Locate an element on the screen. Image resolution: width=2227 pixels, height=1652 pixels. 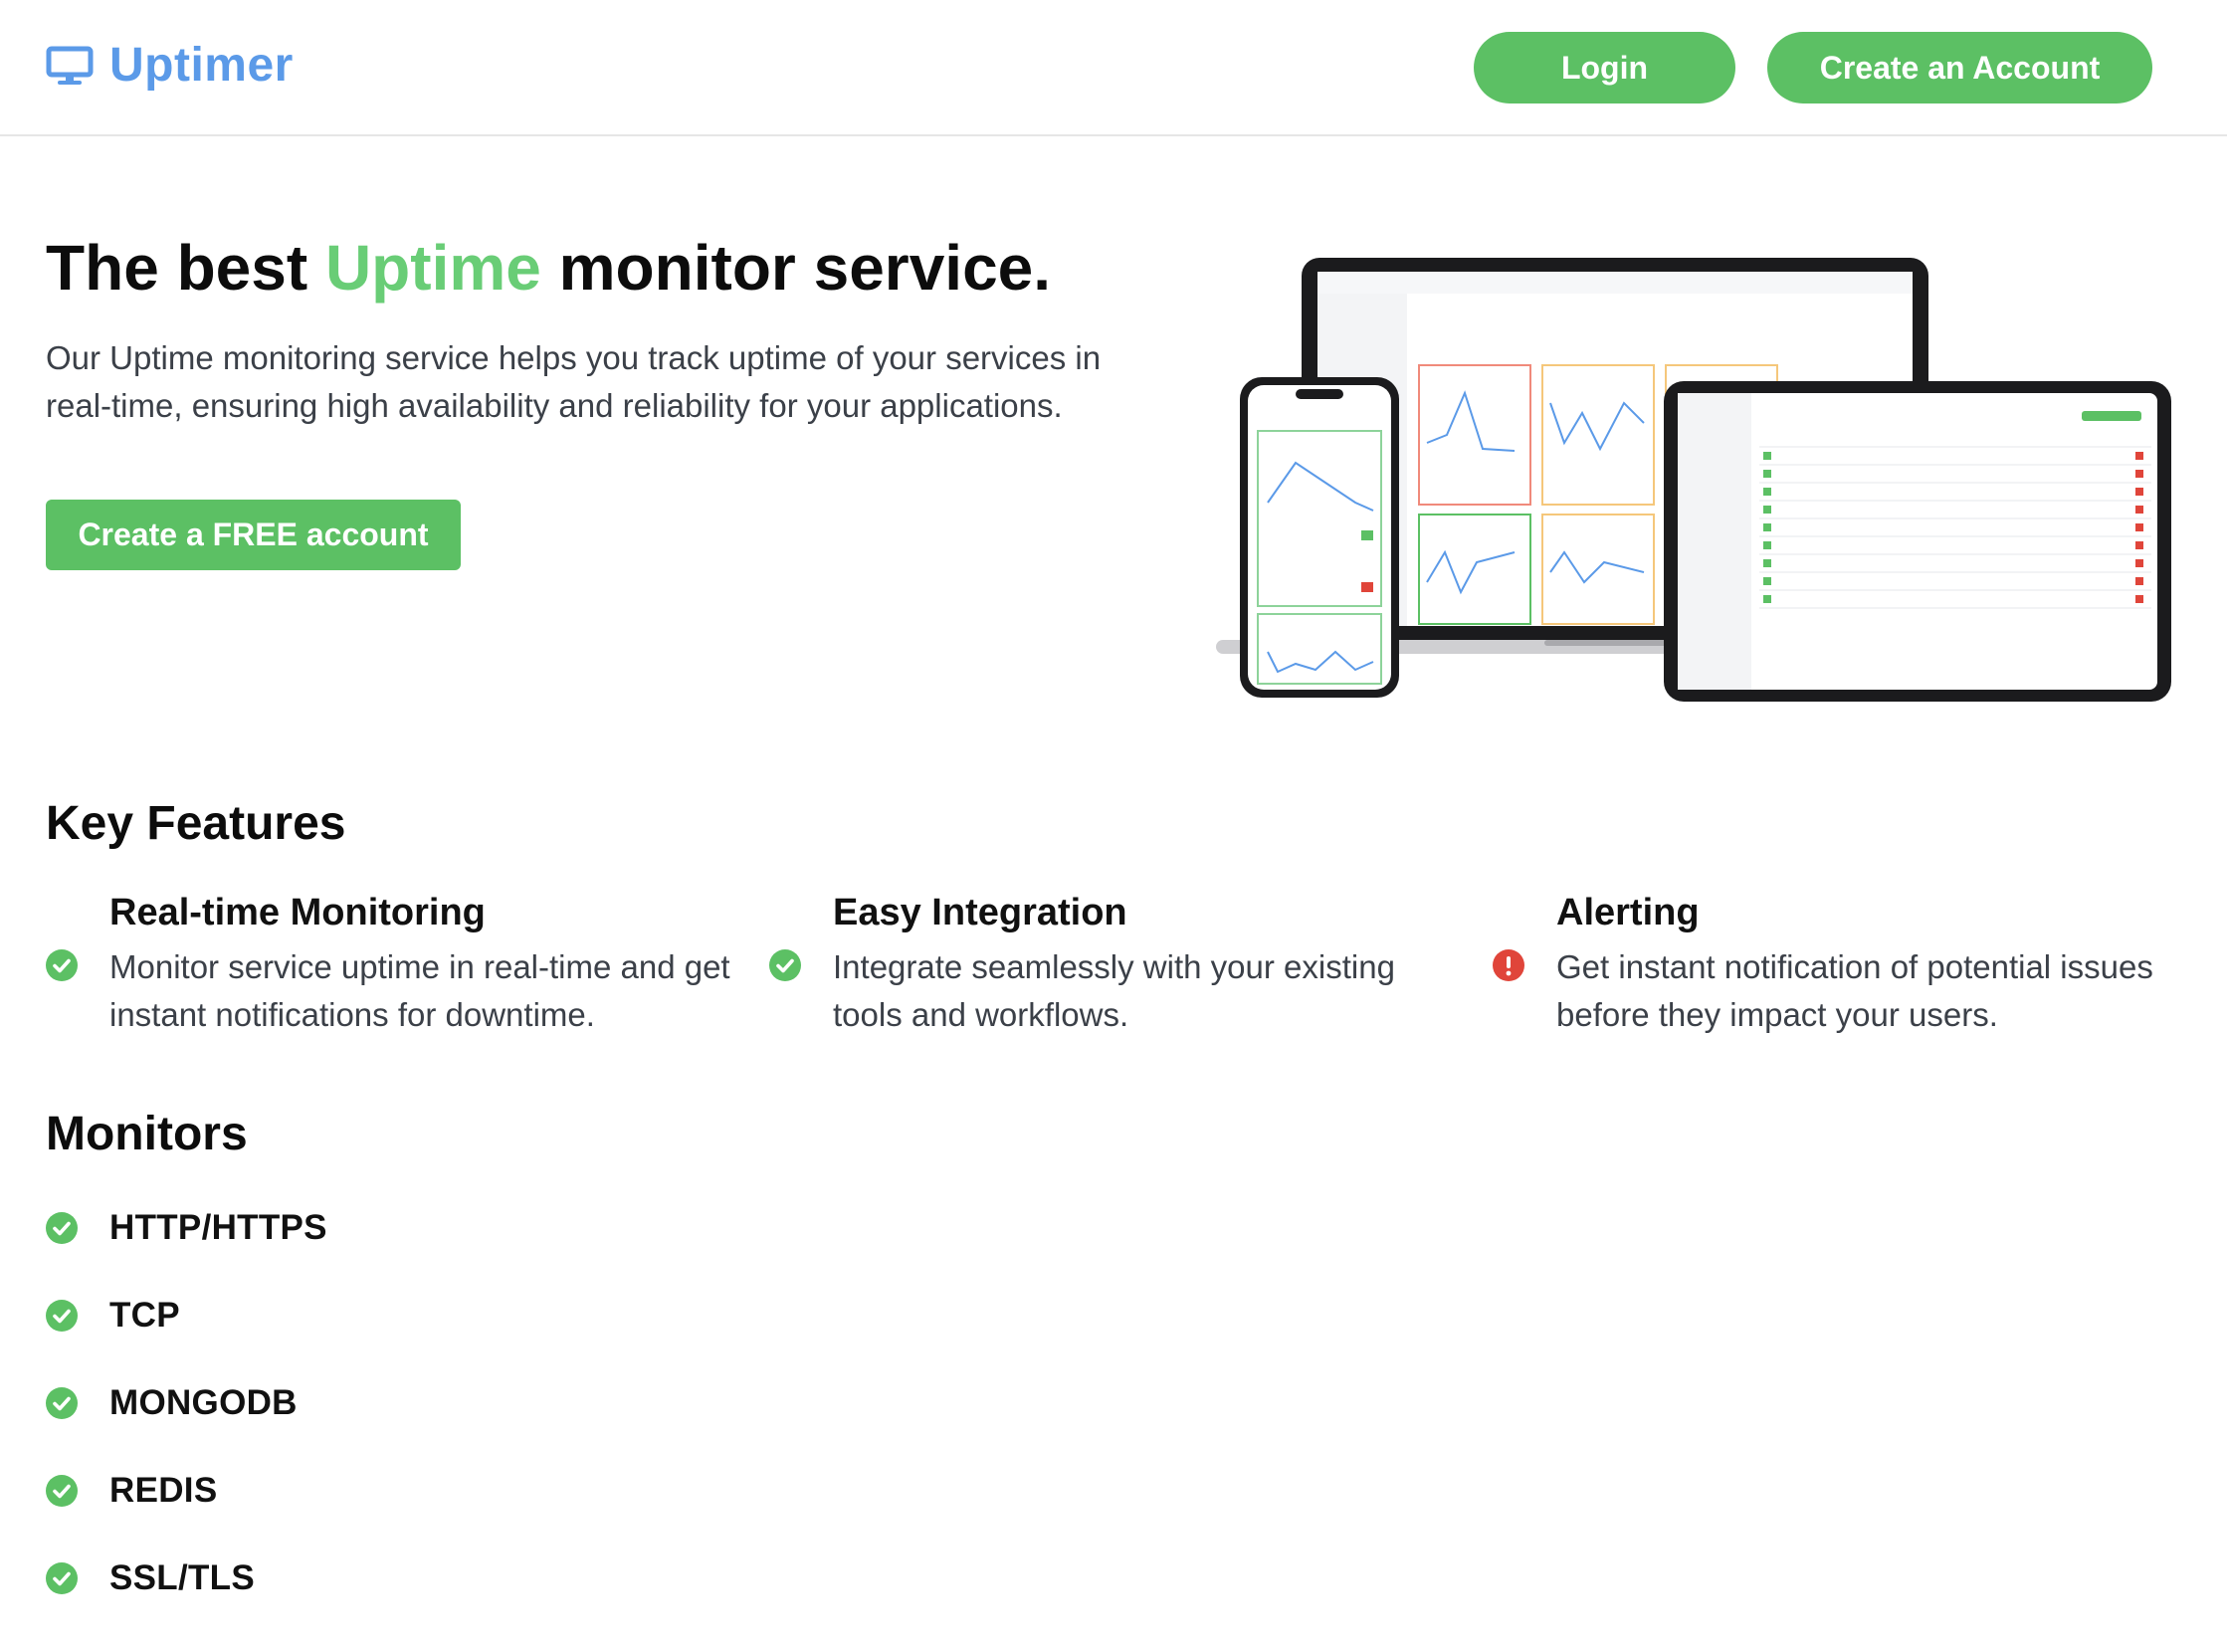
monitor-item-redis: REDIS is located at coordinates (131, 1491).